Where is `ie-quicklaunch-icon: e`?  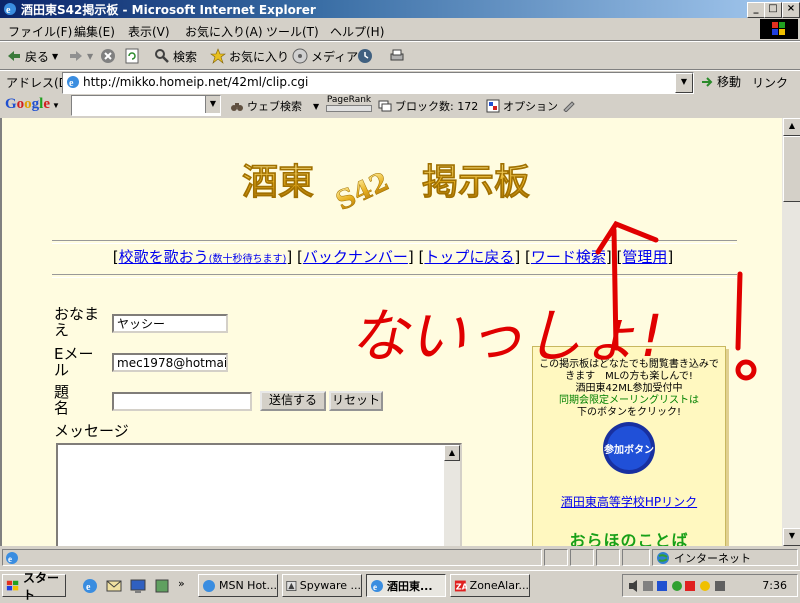
ie-quicklaunch-icon: e is located at coordinates (90, 586).